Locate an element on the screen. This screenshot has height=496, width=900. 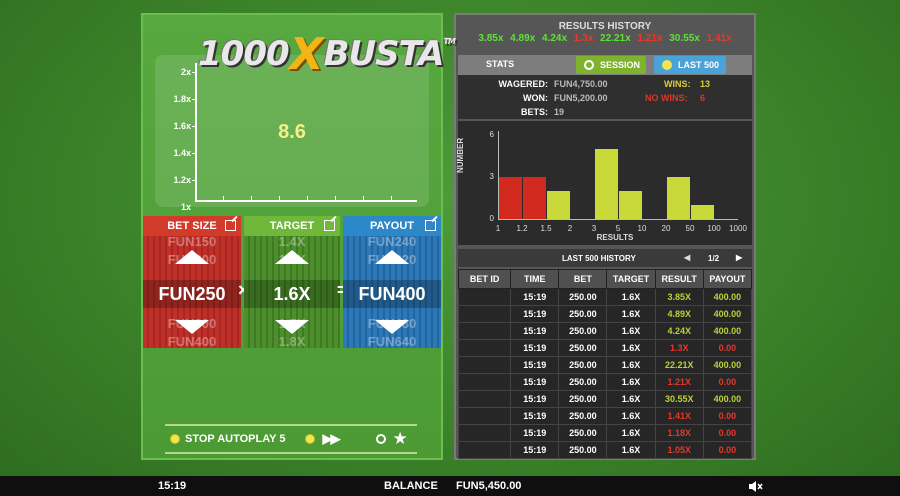
histogram-x-tick: 1000 is located at coordinates (738, 228).